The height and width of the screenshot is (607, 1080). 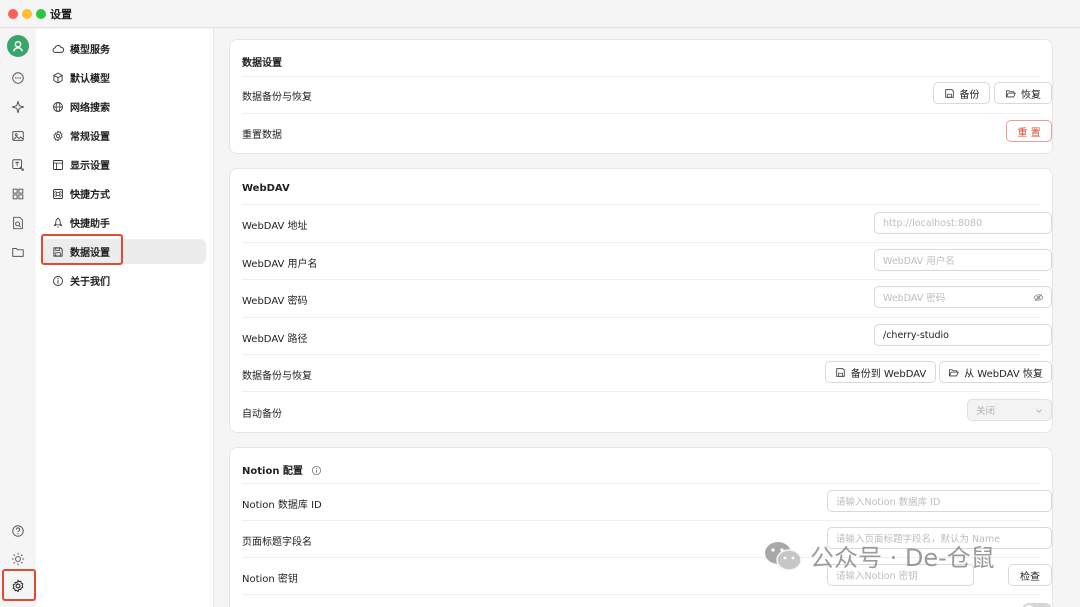 I want to click on nav-item-label: 网络搜索, so click(x=90, y=108).